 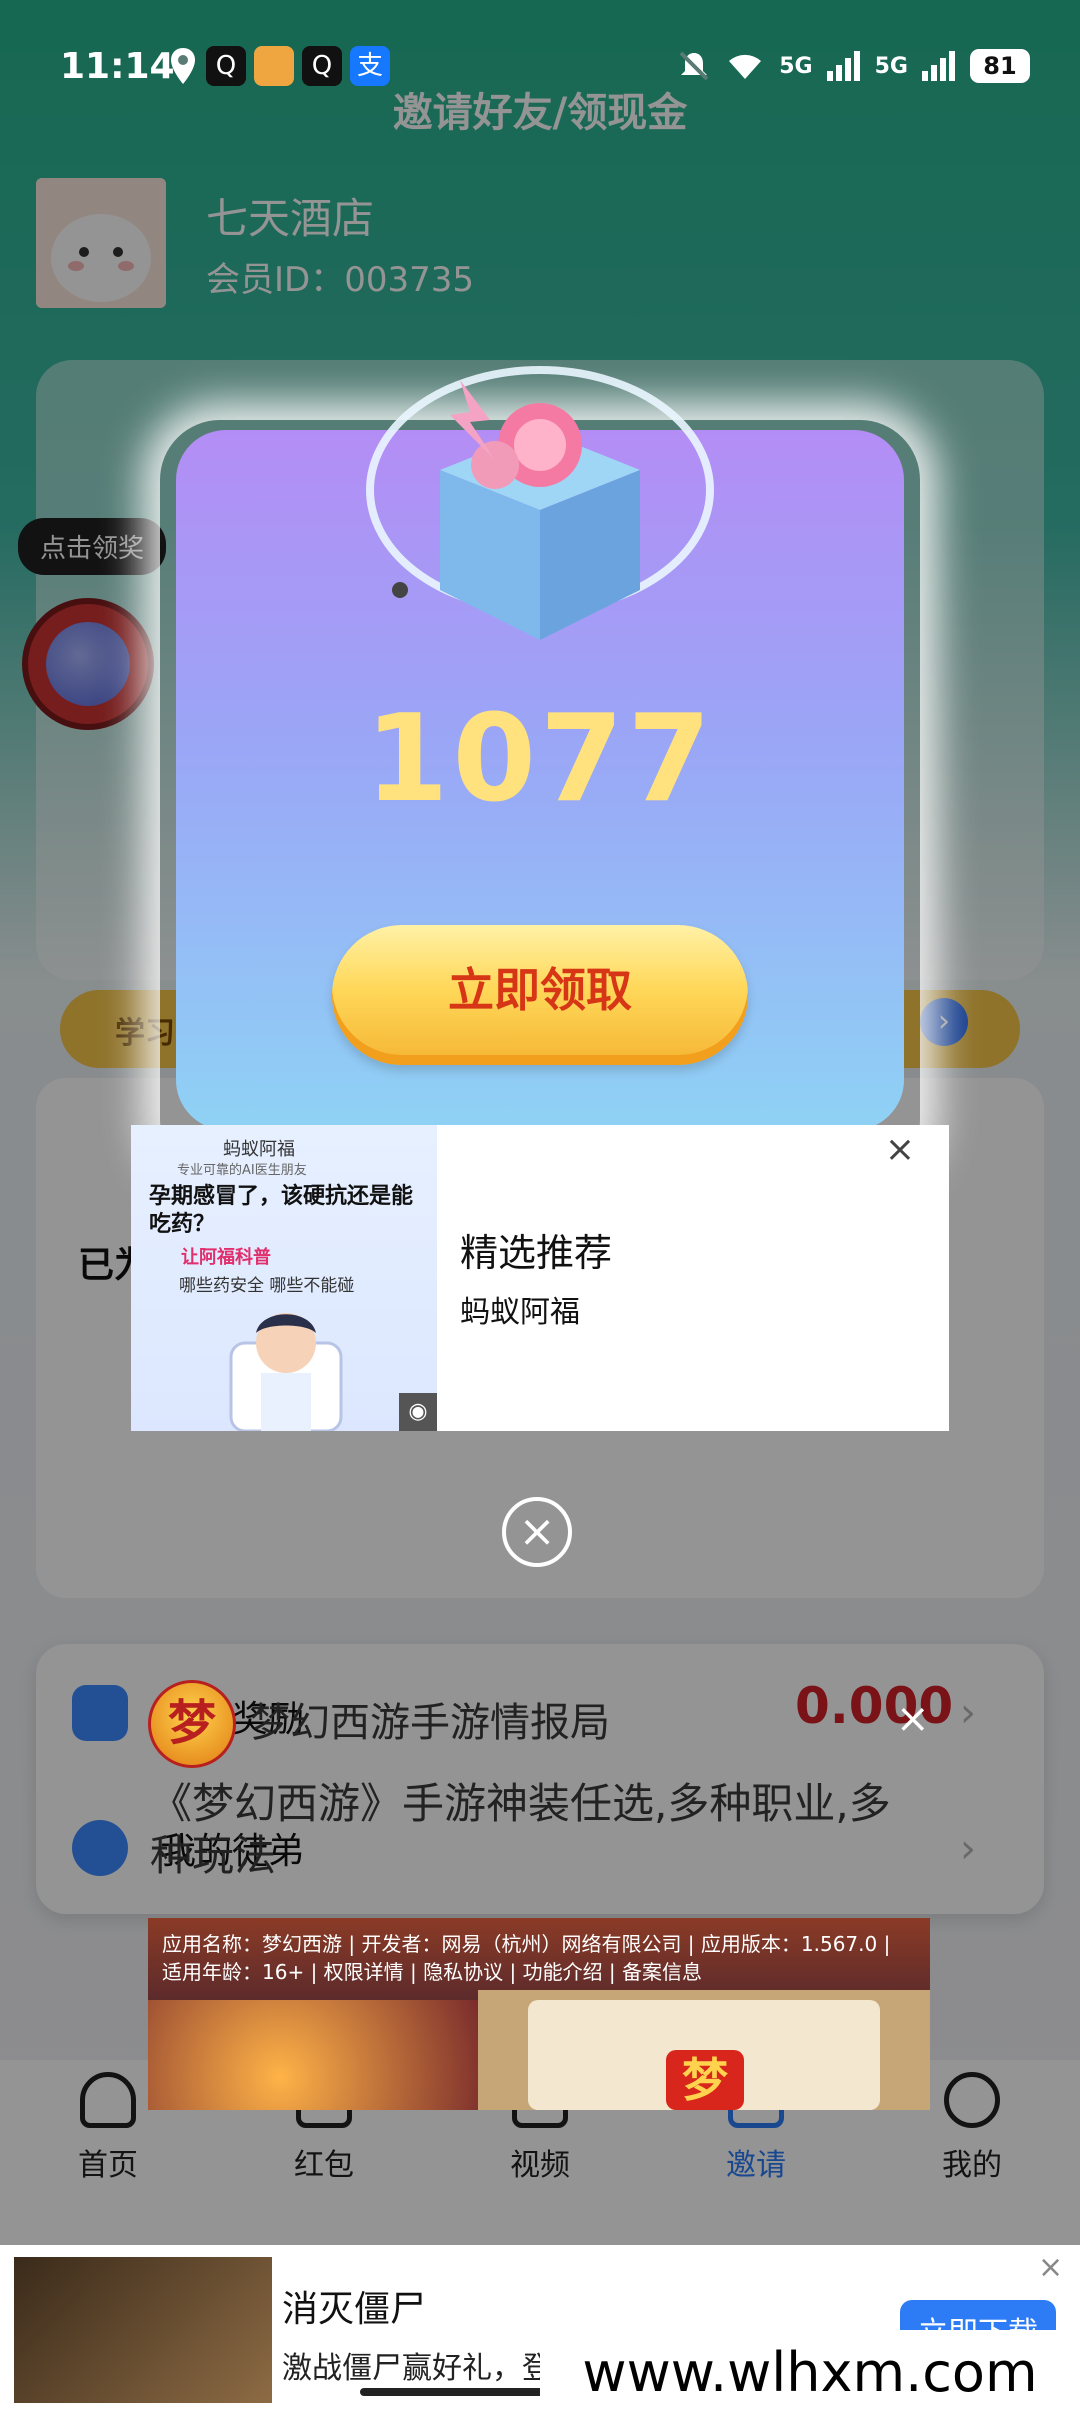 What do you see at coordinates (520, 1312) in the screenshot?
I see `ad-brand: 蚂蚁阿福` at bounding box center [520, 1312].